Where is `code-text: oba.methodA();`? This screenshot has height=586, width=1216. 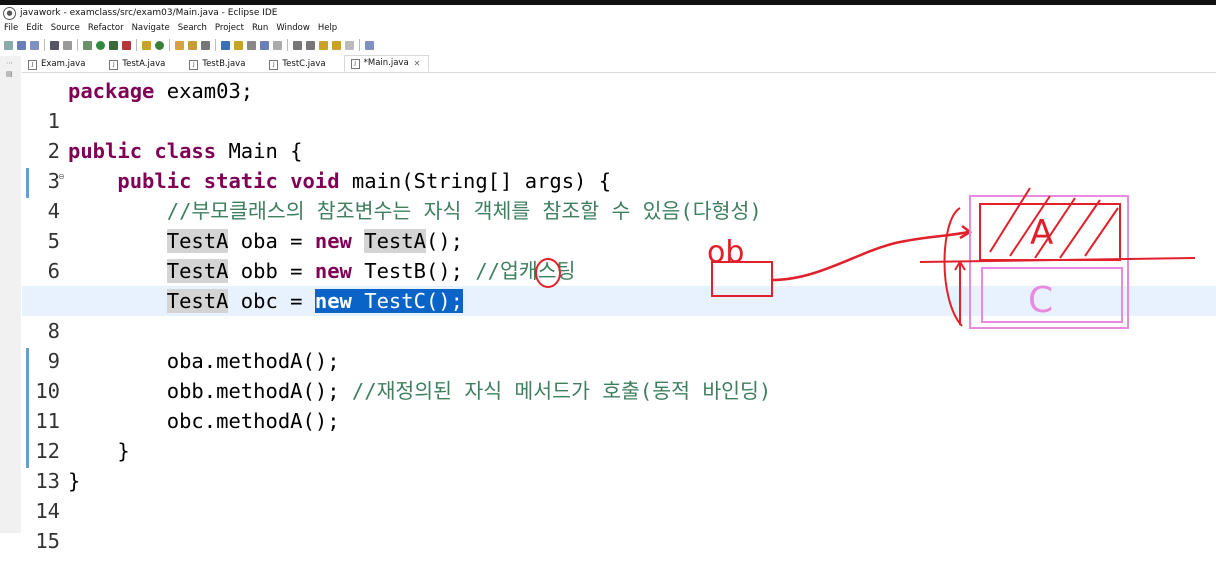 code-text: oba.methodA(); is located at coordinates (253, 361).